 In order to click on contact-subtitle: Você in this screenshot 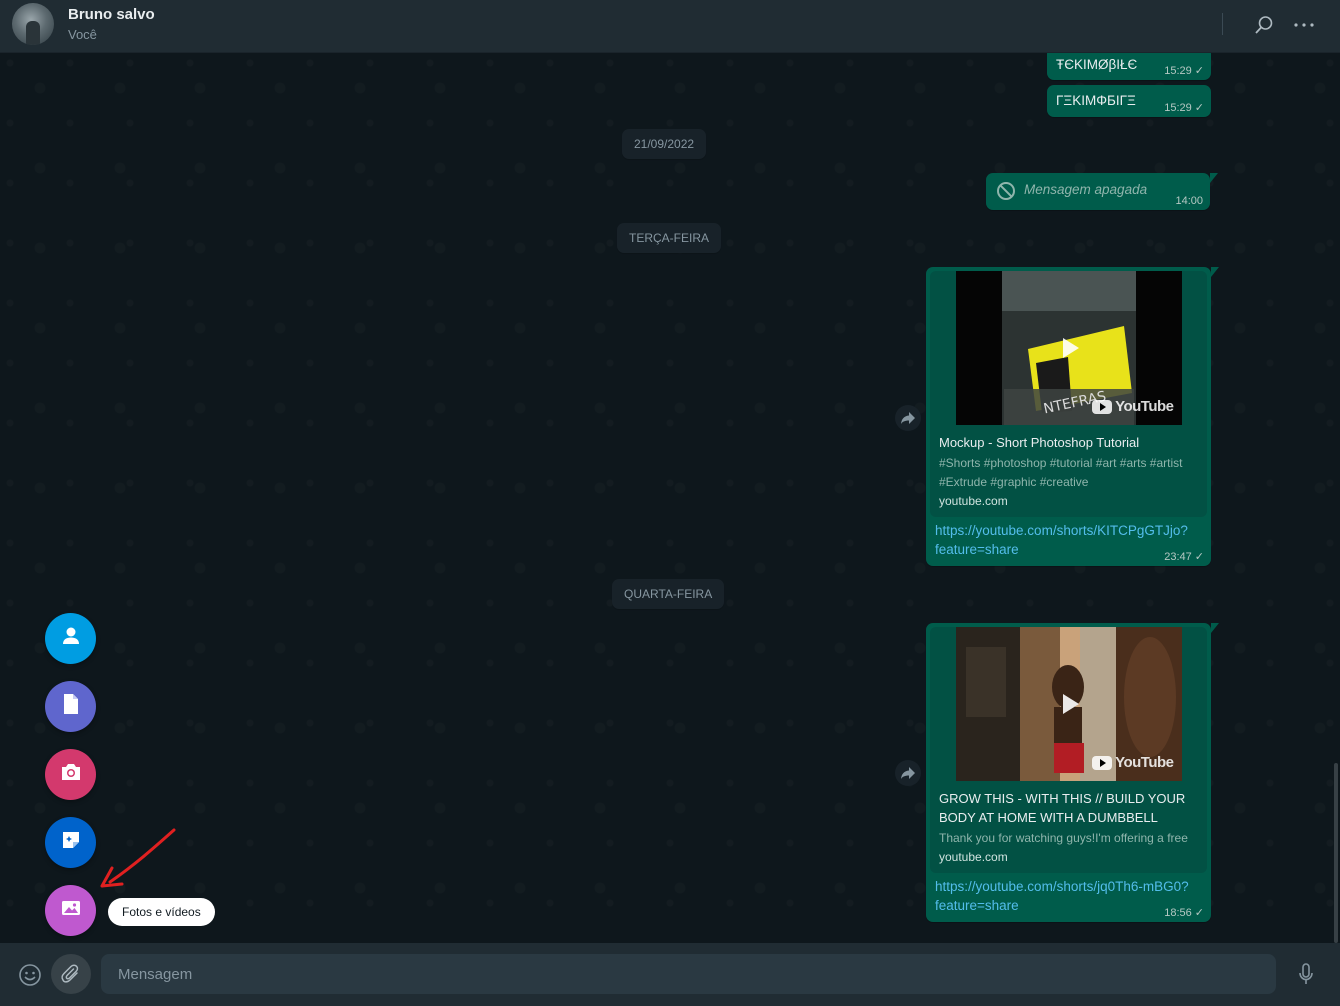, I will do `click(82, 34)`.